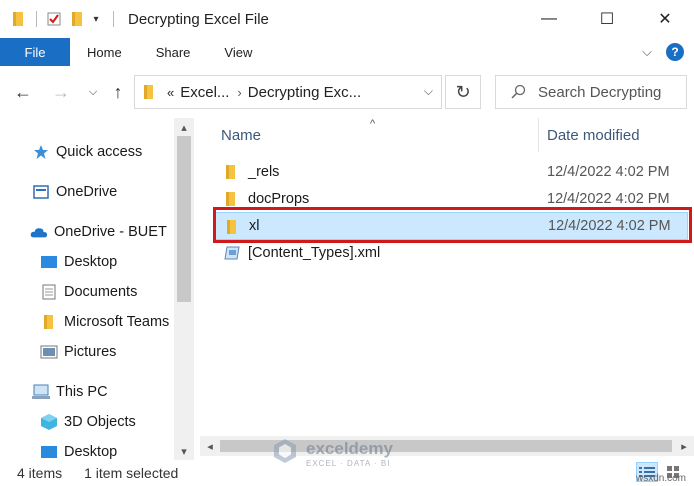  Describe the element at coordinates (279, 199) in the screenshot. I see `file-name: docProps` at that location.